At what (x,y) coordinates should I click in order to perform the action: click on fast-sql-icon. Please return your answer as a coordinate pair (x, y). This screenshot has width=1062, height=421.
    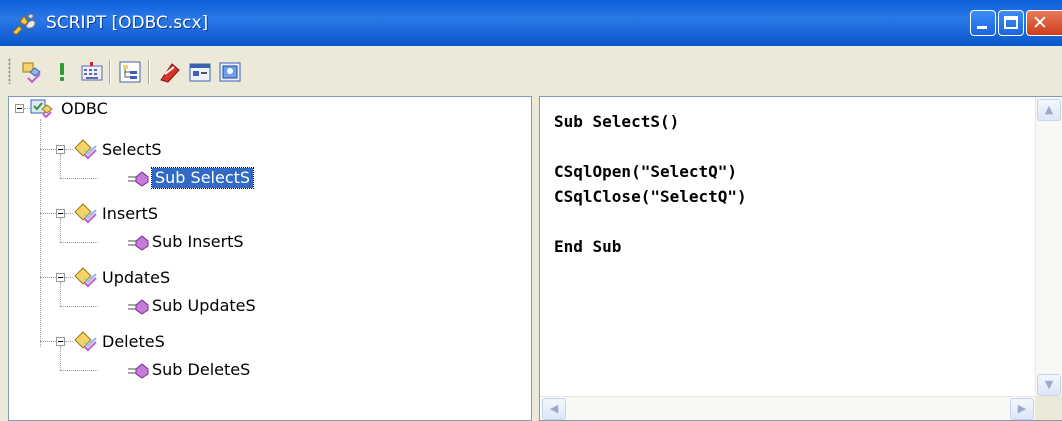
    Looking at the image, I should click on (170, 72).